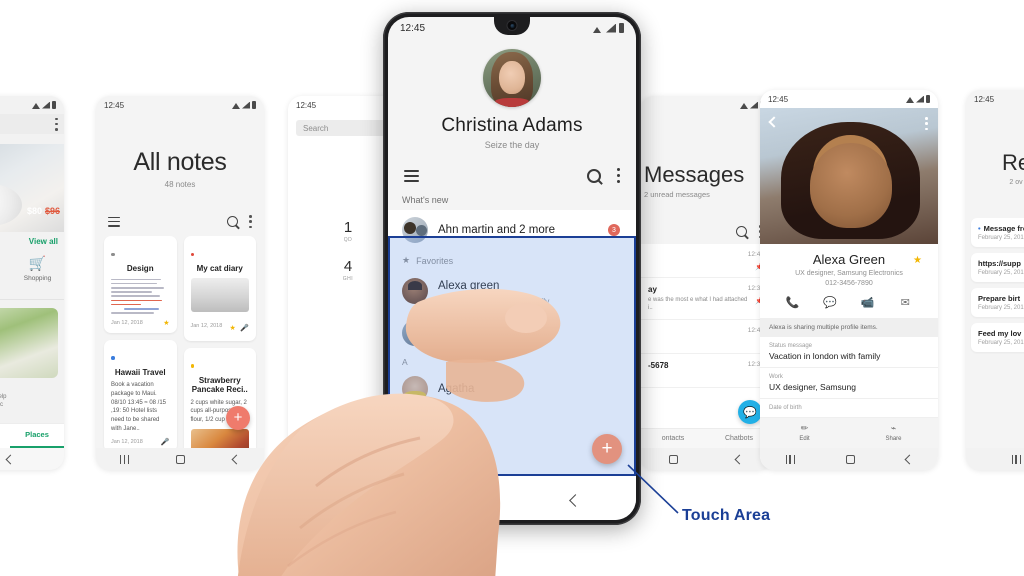 The image size is (1024, 576). What do you see at coordinates (999, 298) in the screenshot?
I see `reminder-title: Prepare birt` at bounding box center [999, 298].